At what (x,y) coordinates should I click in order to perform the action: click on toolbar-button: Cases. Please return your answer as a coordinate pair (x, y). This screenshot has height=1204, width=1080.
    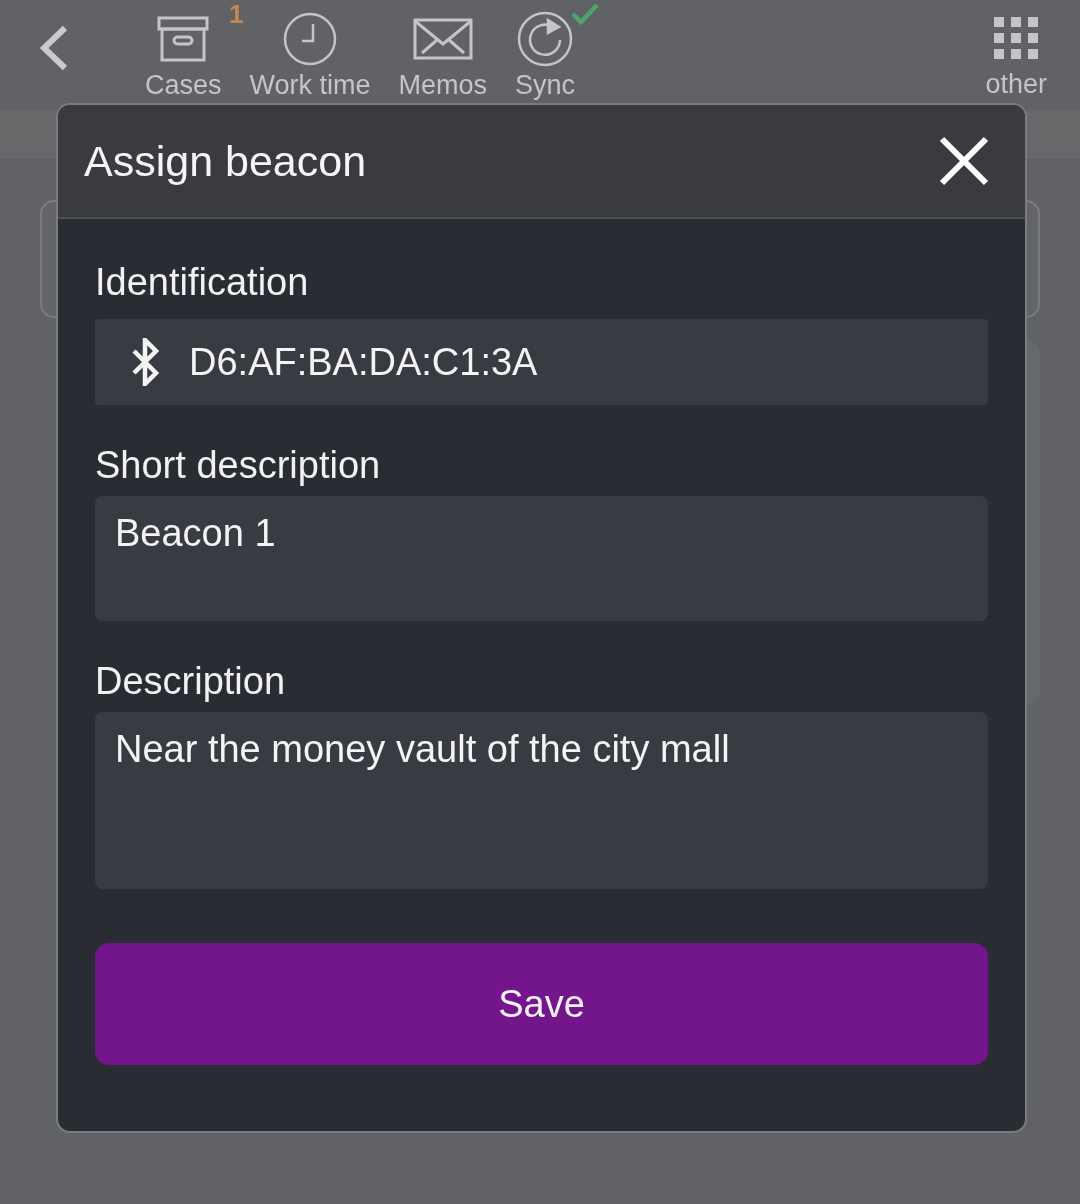
    Looking at the image, I should click on (183, 50).